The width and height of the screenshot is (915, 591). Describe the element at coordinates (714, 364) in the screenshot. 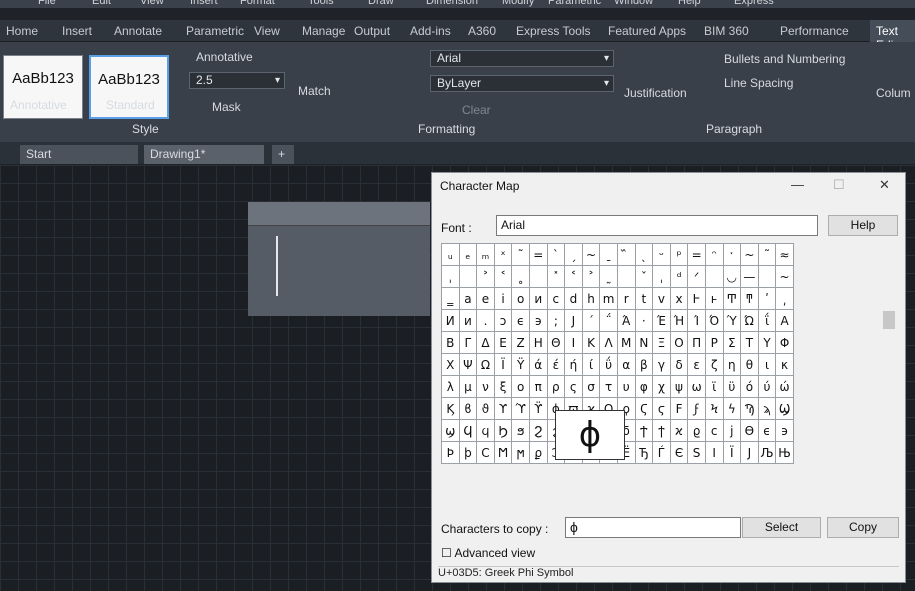

I see `char-cell: ζ` at that location.